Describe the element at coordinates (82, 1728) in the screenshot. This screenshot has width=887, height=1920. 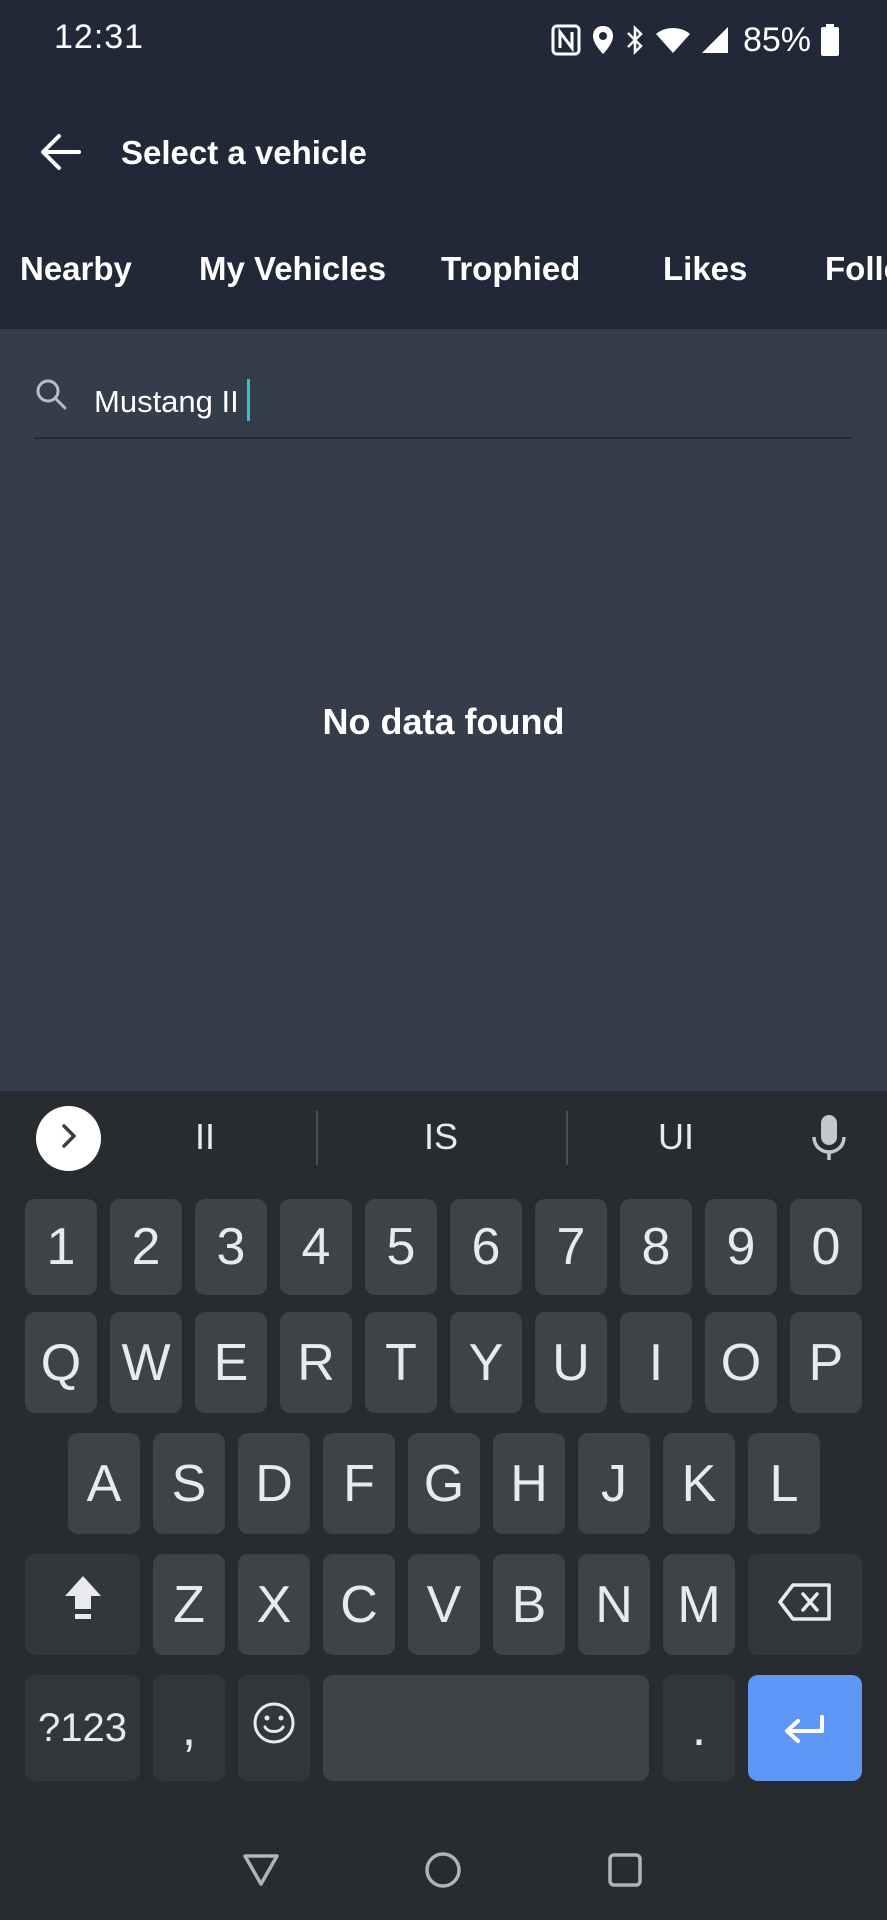
I see `symbols-key: ?123` at that location.